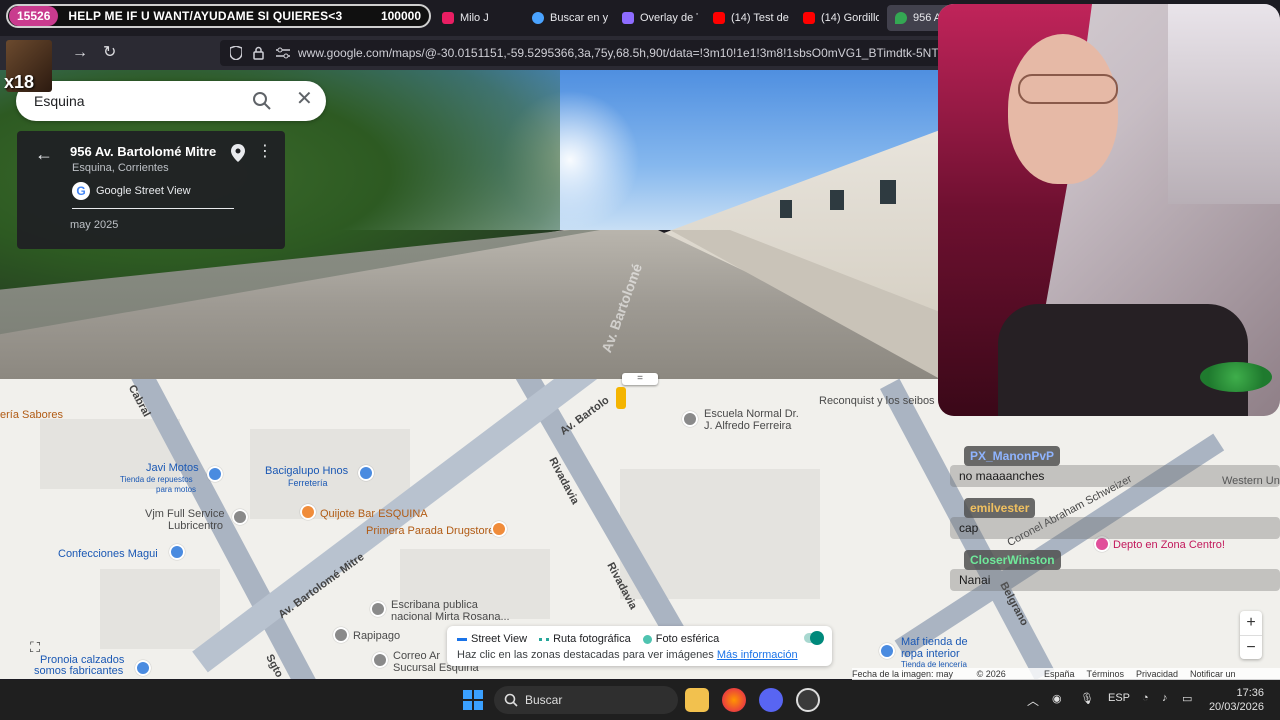 This screenshot has width=1280, height=720. I want to click on capture-date: may 2025, so click(94, 225).